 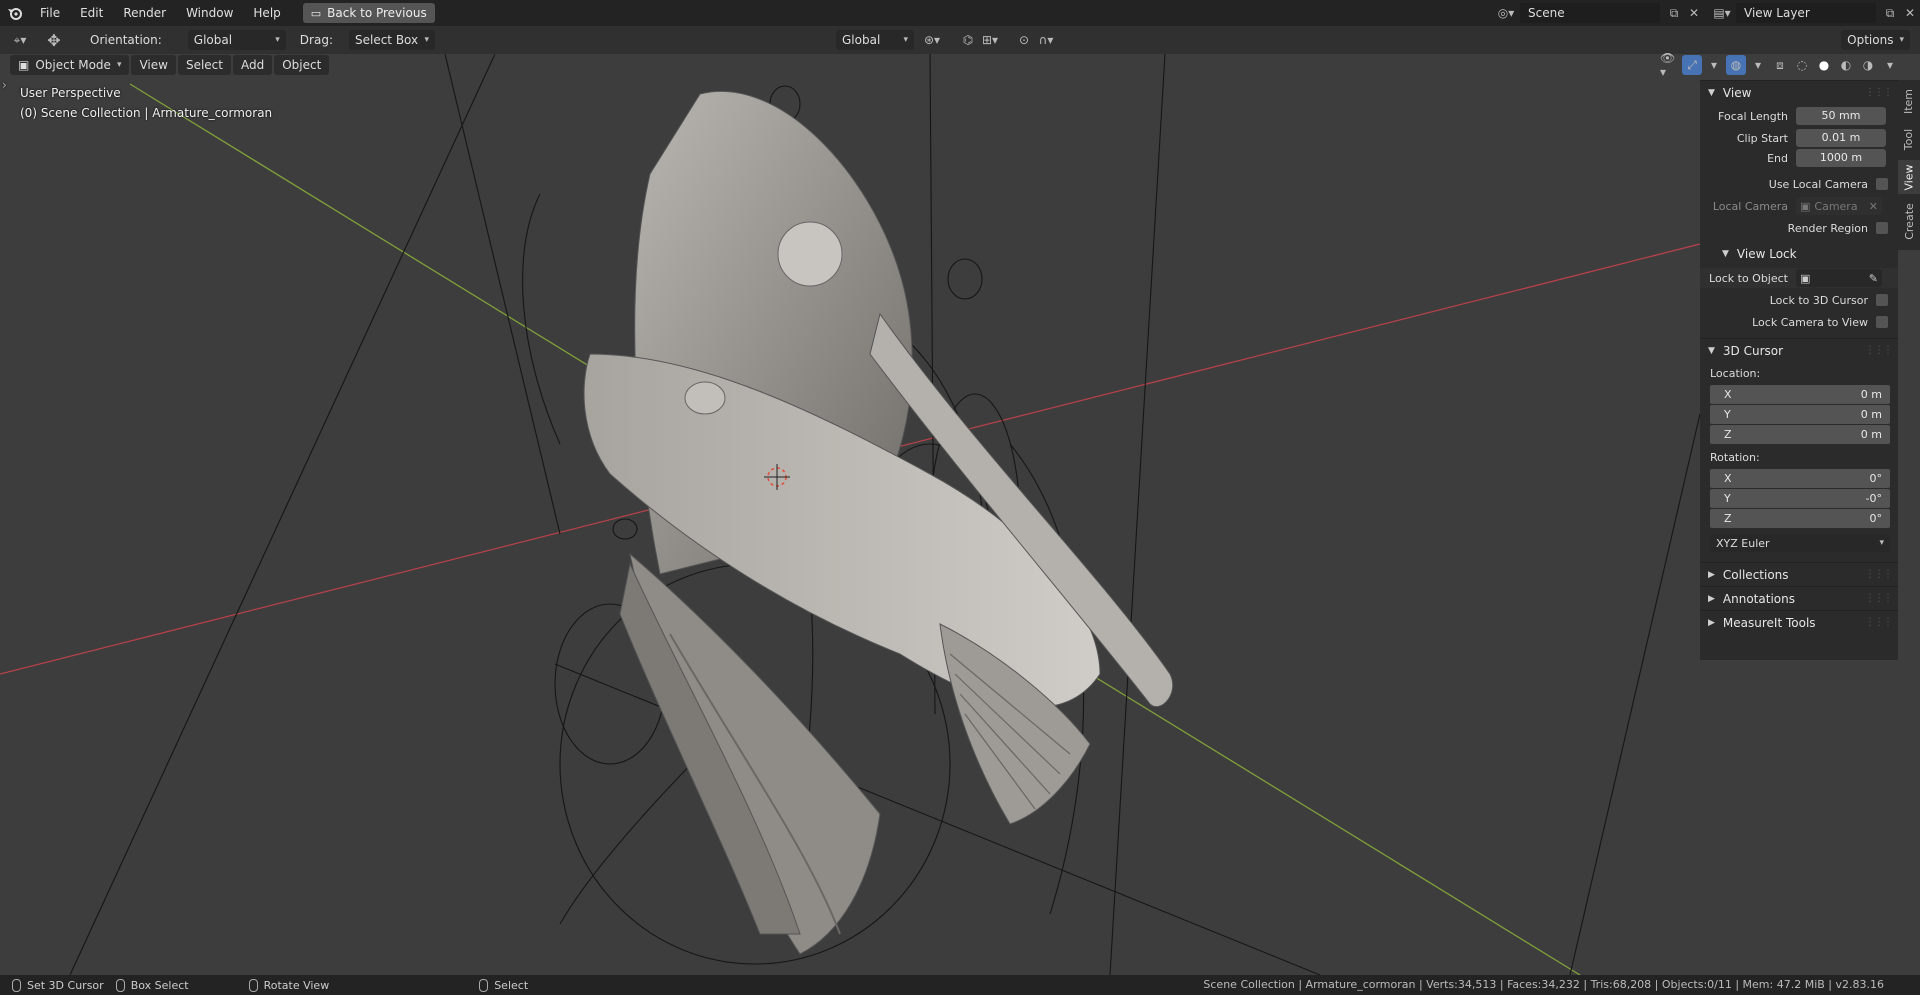 I want to click on lock-camera-to-view-checkbox, so click(x=1882, y=322).